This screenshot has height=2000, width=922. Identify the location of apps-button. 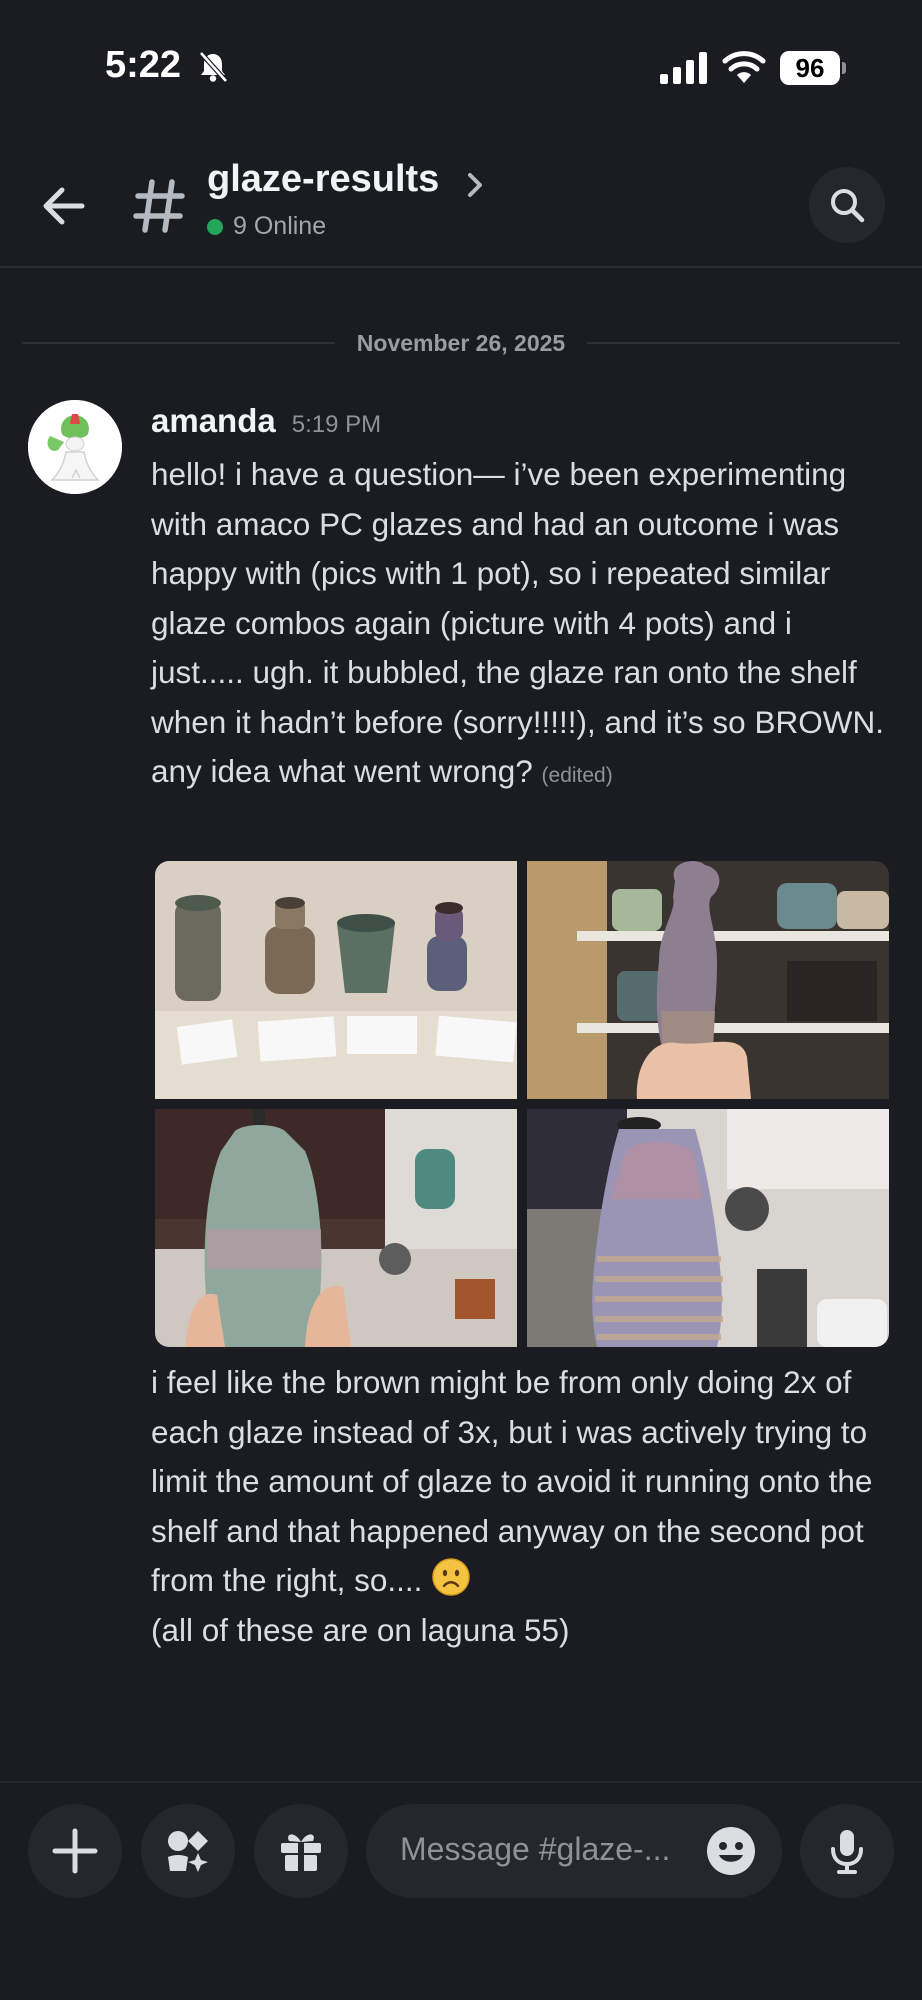
(188, 1851).